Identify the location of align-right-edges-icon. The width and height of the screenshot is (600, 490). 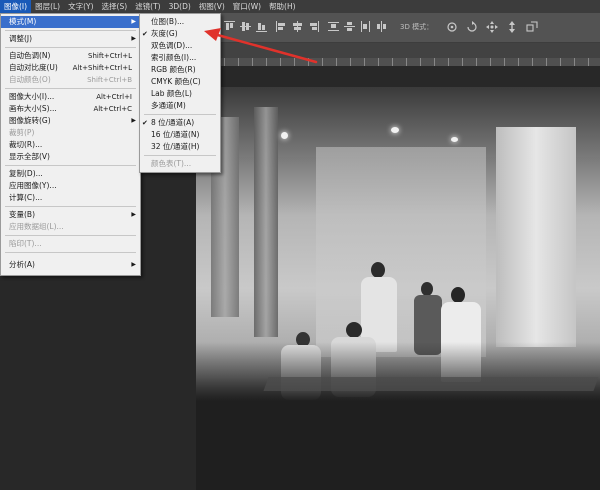
(313, 27).